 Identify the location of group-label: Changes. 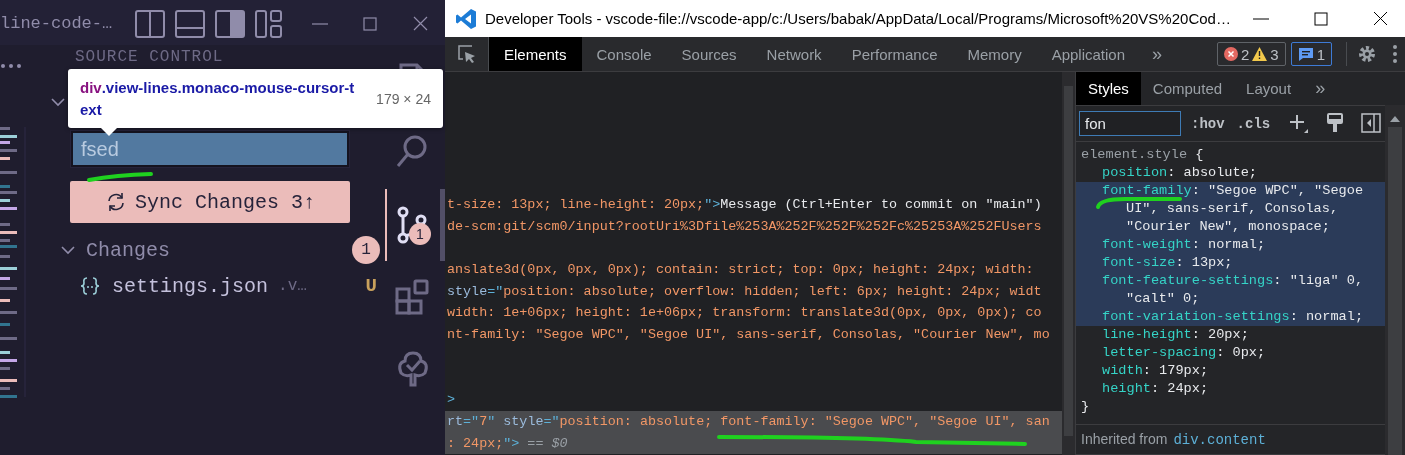
(128, 250).